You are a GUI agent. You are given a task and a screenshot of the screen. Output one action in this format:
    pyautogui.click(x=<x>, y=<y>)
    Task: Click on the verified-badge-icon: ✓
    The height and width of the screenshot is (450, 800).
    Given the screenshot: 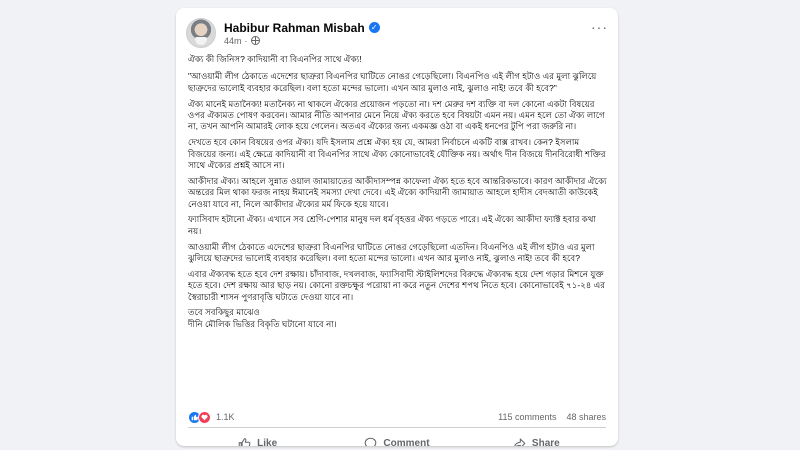 What is the action you would take?
    pyautogui.click(x=374, y=27)
    